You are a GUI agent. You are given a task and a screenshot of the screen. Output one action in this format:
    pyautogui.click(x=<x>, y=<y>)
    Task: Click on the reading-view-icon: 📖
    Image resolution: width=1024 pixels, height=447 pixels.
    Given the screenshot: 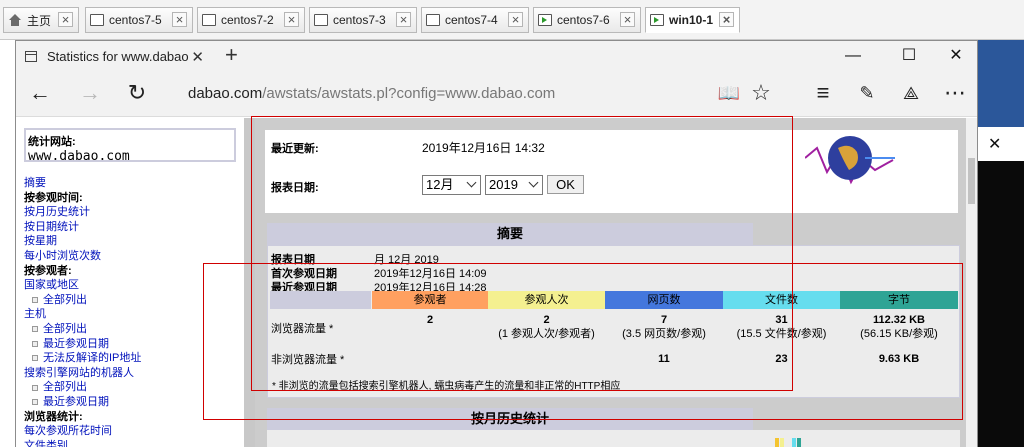 What is the action you would take?
    pyautogui.click(x=729, y=94)
    